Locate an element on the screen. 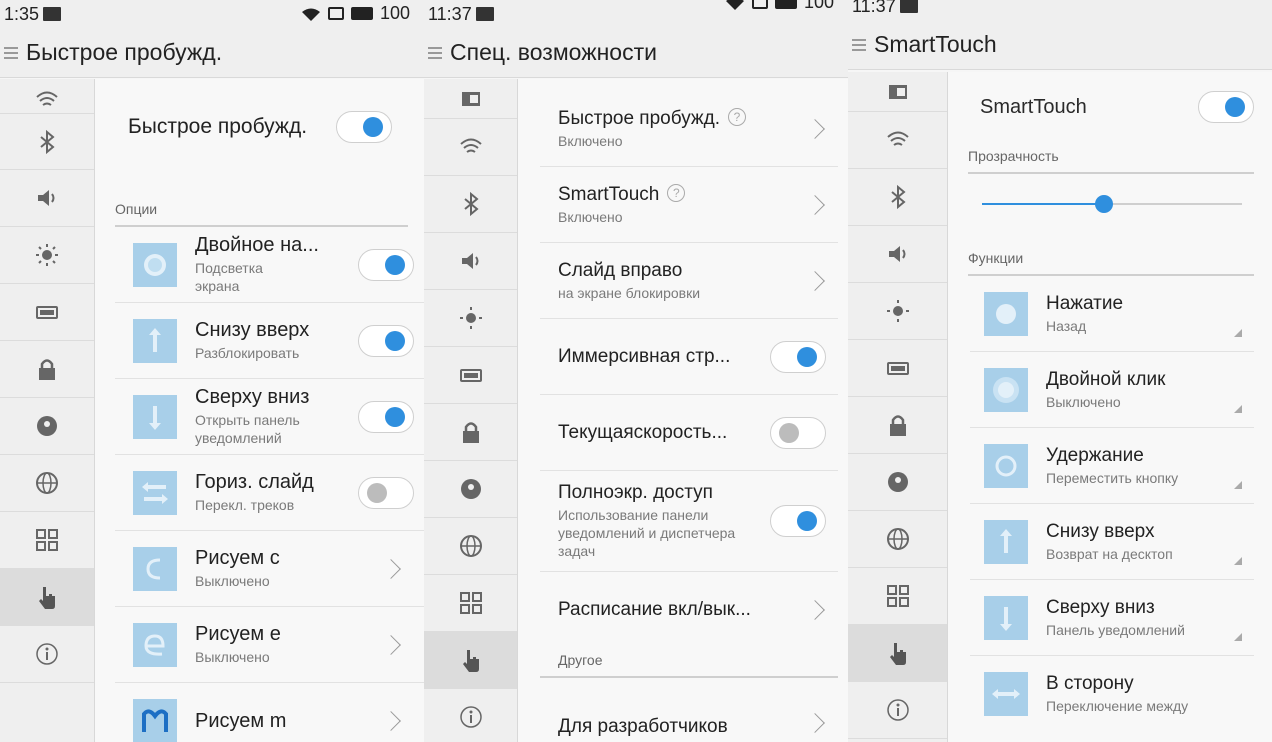 The height and width of the screenshot is (742, 1272). chevron-right-icon is located at coordinates (391, 568).